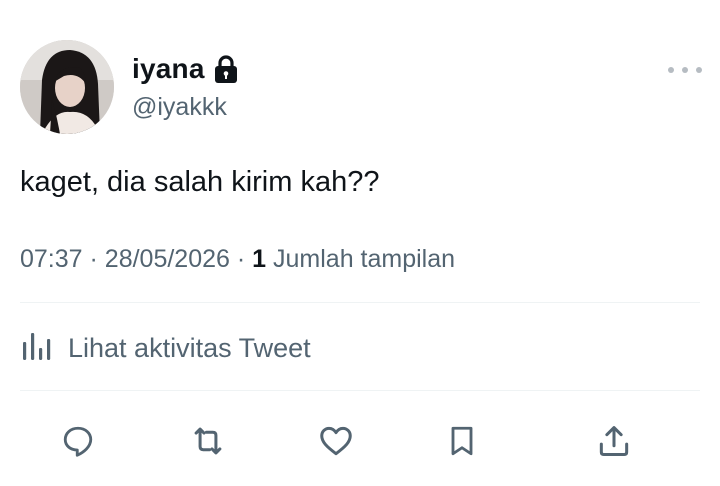 The height and width of the screenshot is (486, 720). I want to click on tweet-text: kaget, dia salah kirim kah??, so click(200, 182).